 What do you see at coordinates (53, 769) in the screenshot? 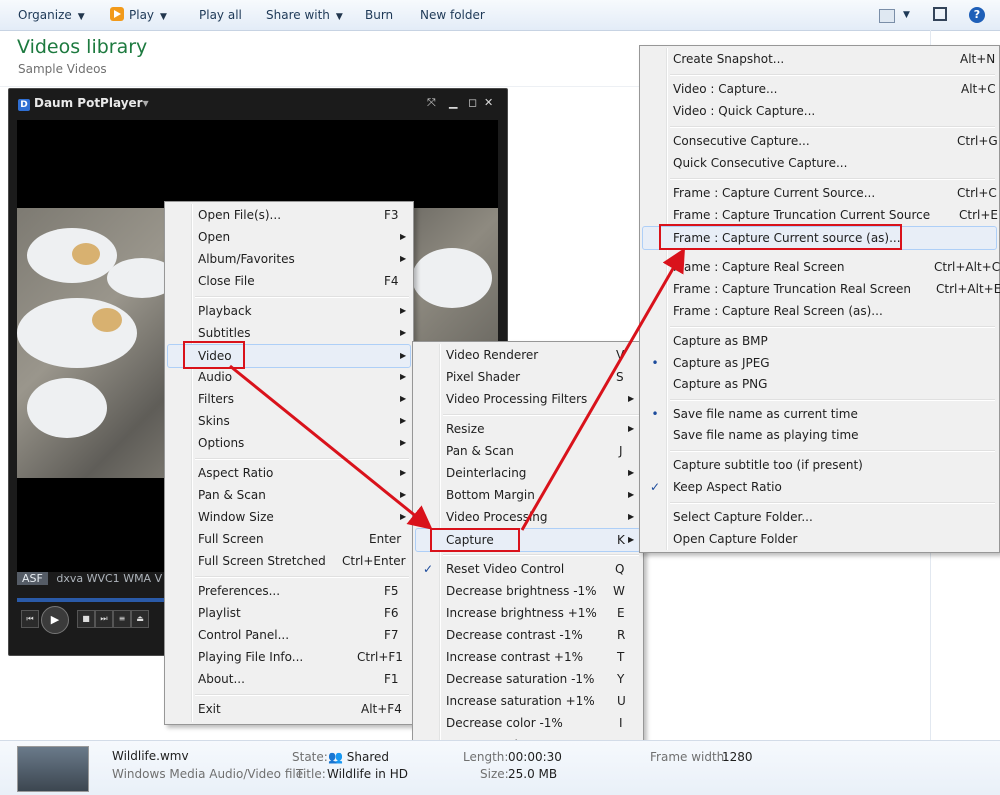
I see `video-thumbnail` at bounding box center [53, 769].